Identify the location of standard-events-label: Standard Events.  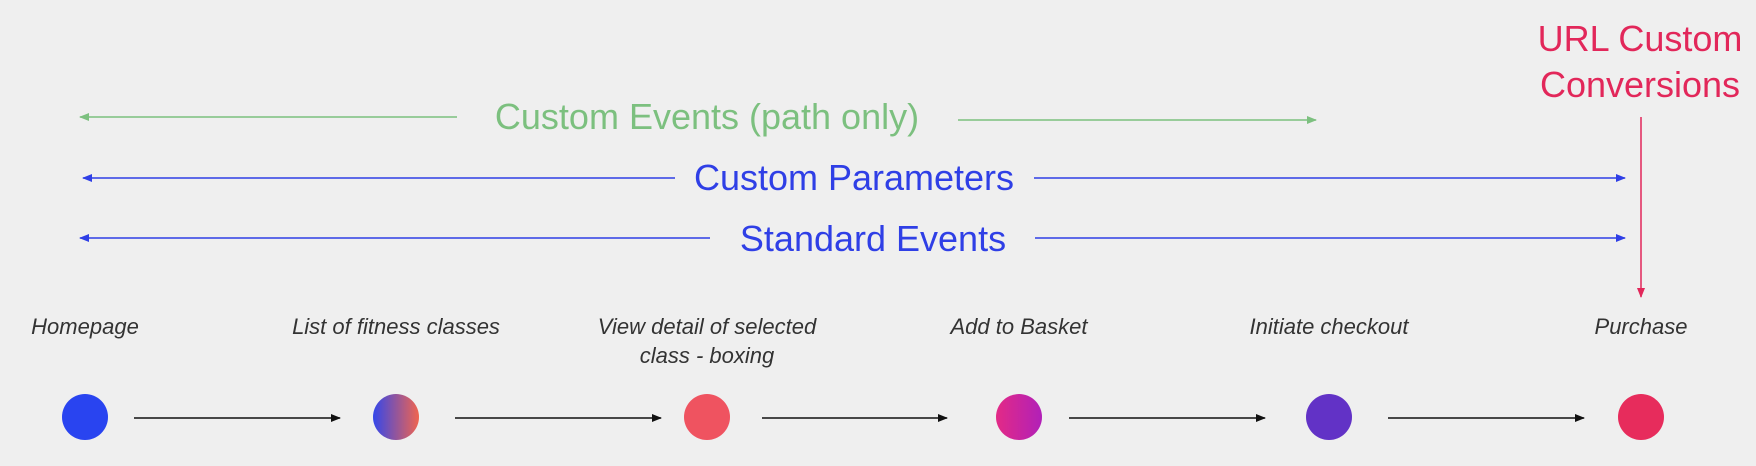
(873, 238).